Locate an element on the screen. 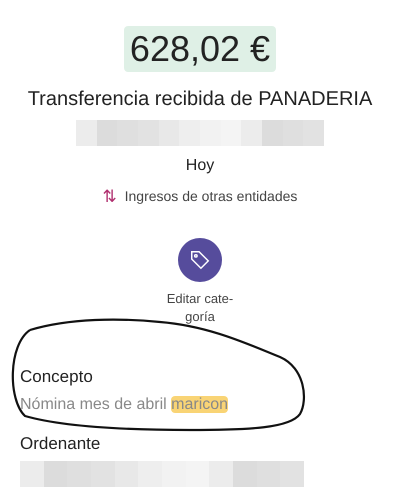 This screenshot has width=400, height=500. transaction-title: Transferencia recibida de PANADERIA is located at coordinates (200, 99).